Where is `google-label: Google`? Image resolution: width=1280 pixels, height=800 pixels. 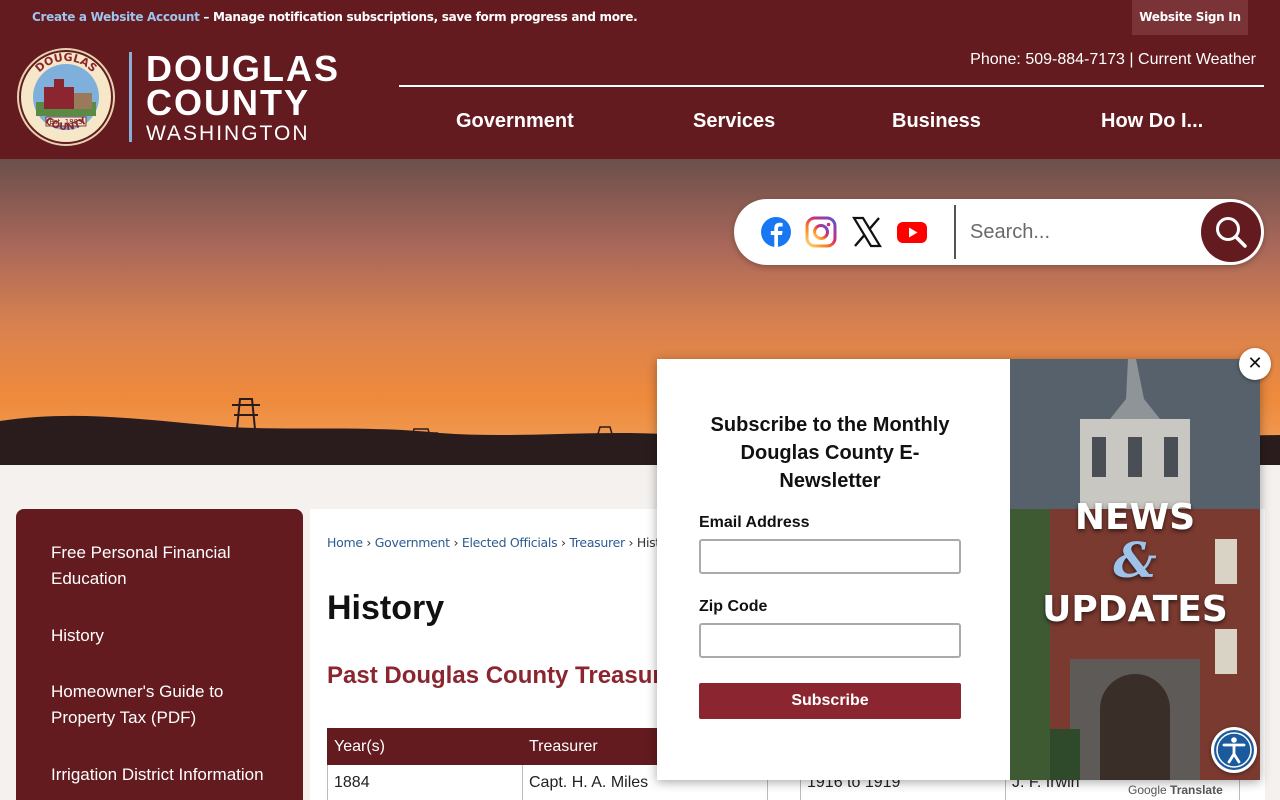
google-label: Google is located at coordinates (1147, 790).